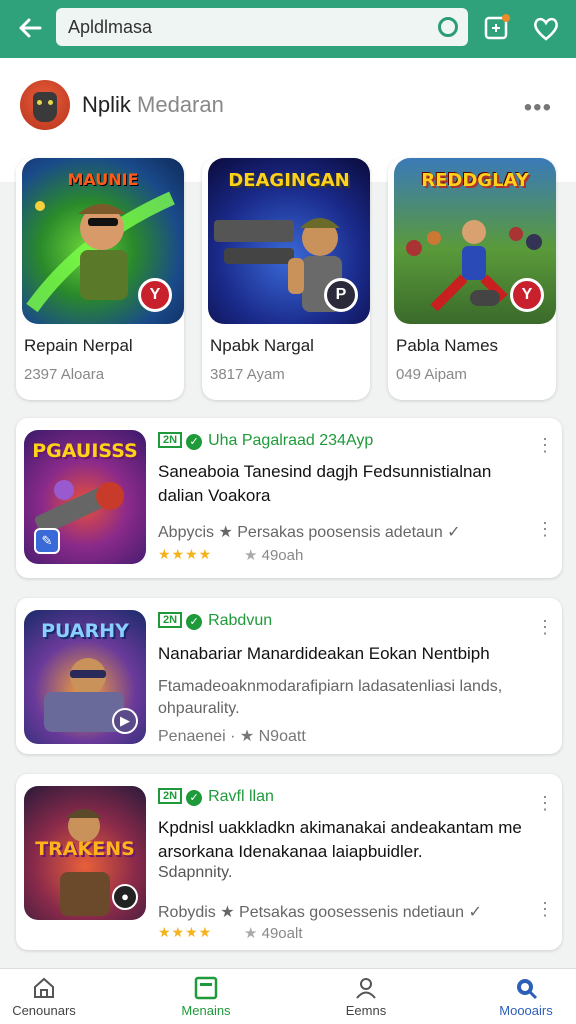 The height and width of the screenshot is (1024, 576). What do you see at coordinates (265, 441) in the screenshot?
I see `publisher-tag: 2N ✓ Uha Pagalraad 234Ayp` at bounding box center [265, 441].